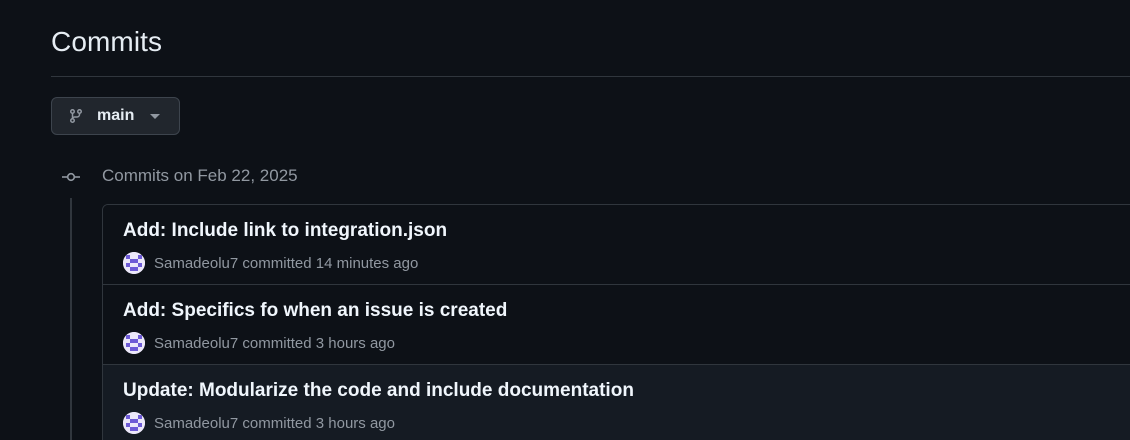 Image resolution: width=1130 pixels, height=440 pixels. What do you see at coordinates (367, 263) in the screenshot?
I see `commit-time: 14 minutes ago` at bounding box center [367, 263].